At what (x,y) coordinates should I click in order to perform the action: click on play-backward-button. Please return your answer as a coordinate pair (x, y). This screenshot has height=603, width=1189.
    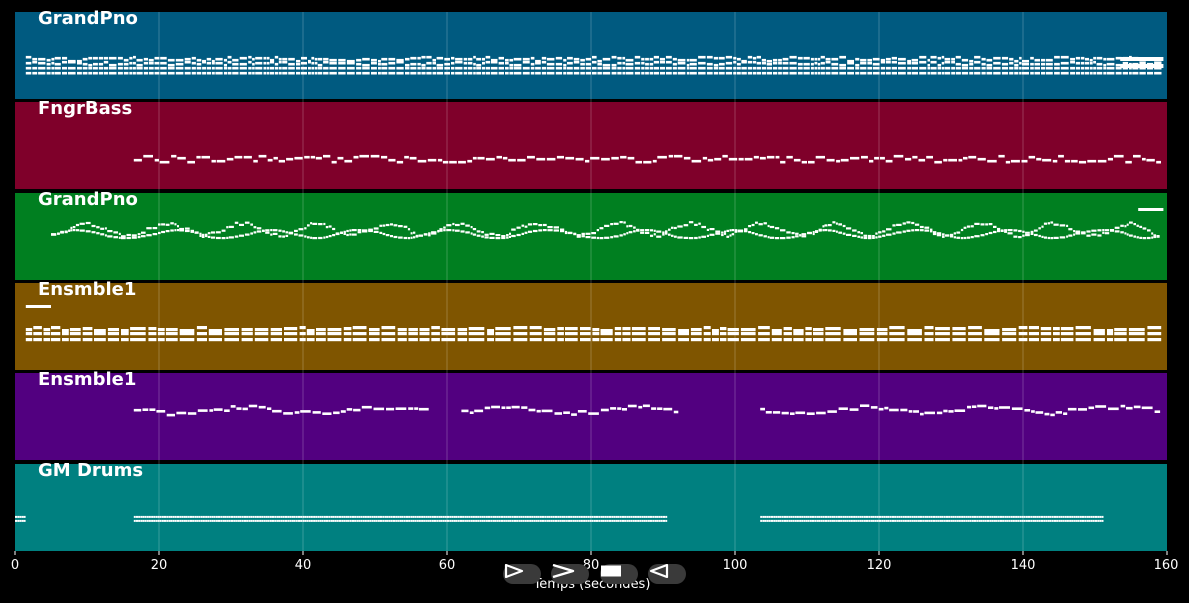
    Looking at the image, I should click on (667, 574).